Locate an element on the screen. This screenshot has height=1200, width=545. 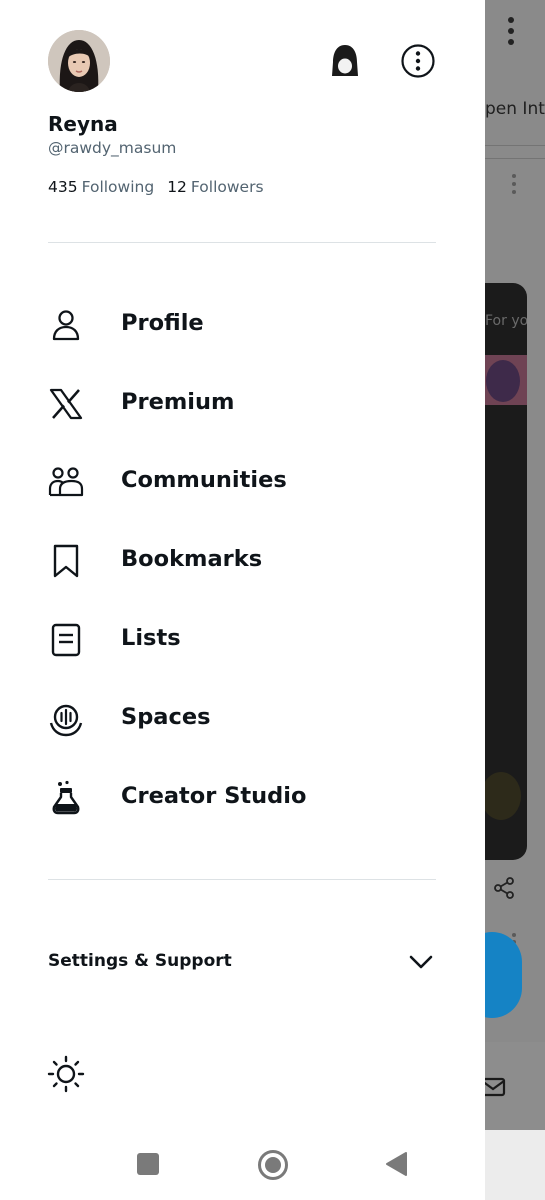
bookmark-icon is located at coordinates (66, 561).